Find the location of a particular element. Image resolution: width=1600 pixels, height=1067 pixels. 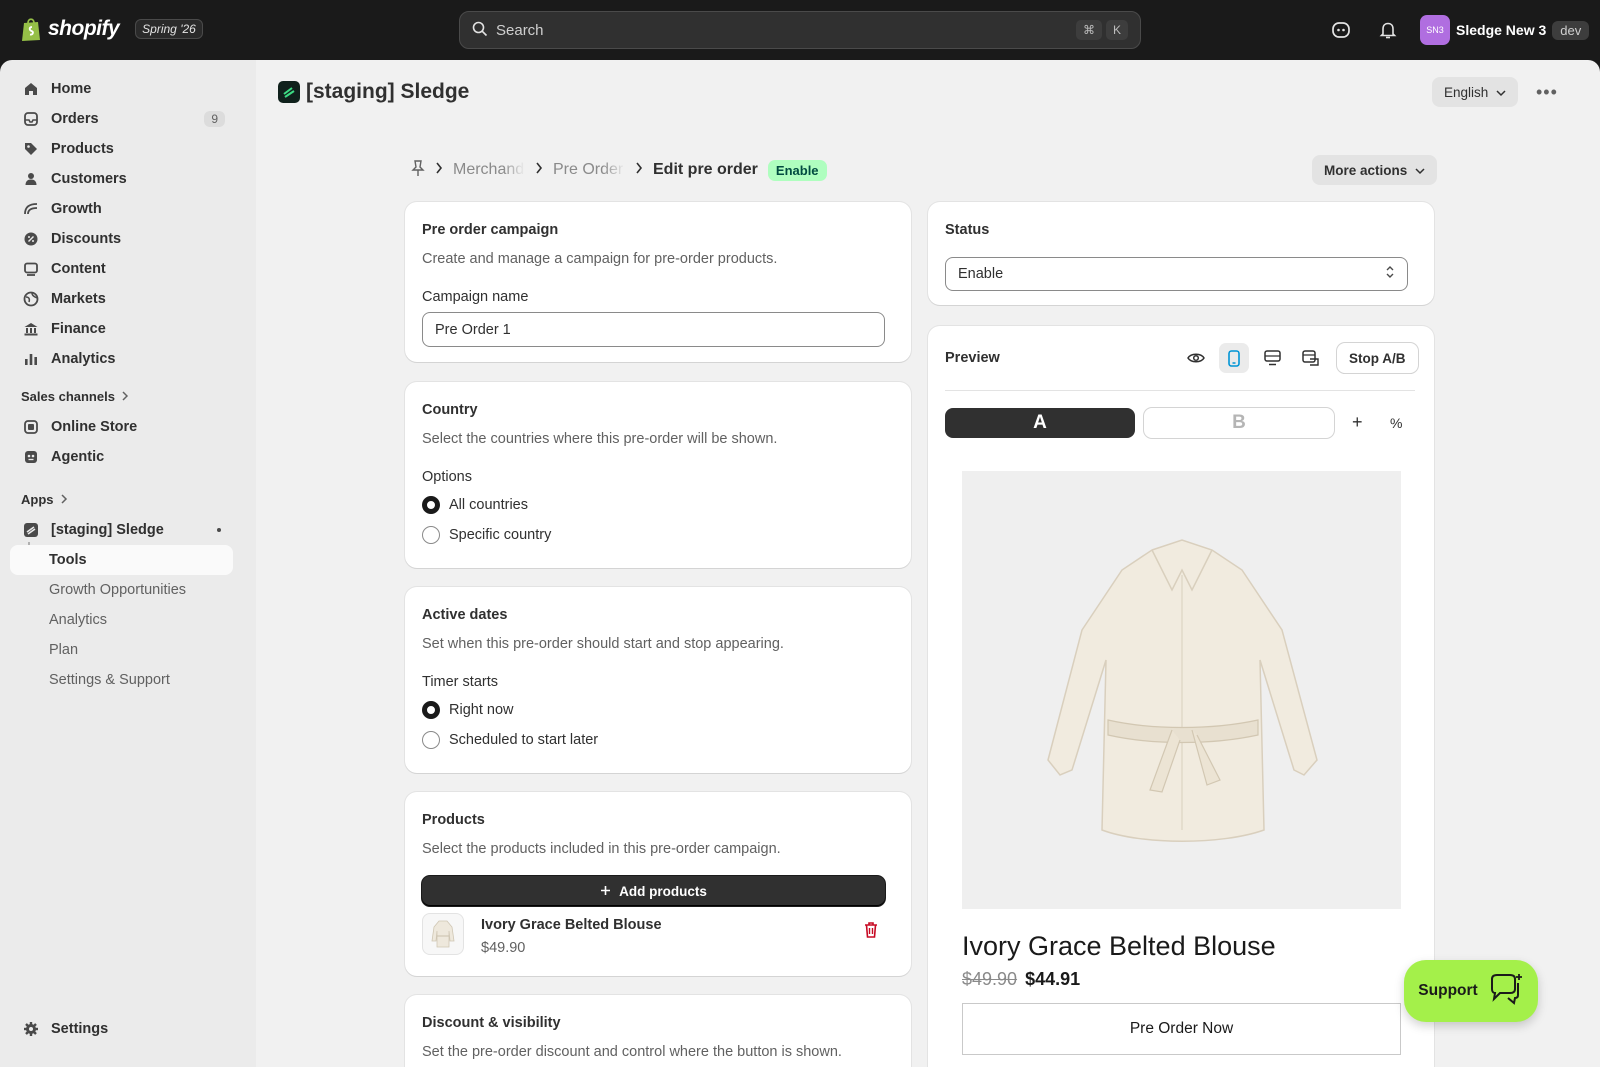

sidebar-item-agentic: Agentic is located at coordinates (121, 457).